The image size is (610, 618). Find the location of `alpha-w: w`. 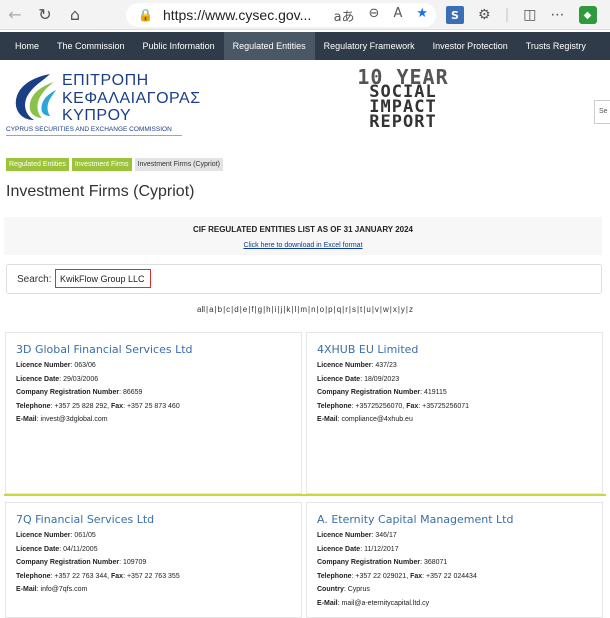

alpha-w: w is located at coordinates (386, 309).